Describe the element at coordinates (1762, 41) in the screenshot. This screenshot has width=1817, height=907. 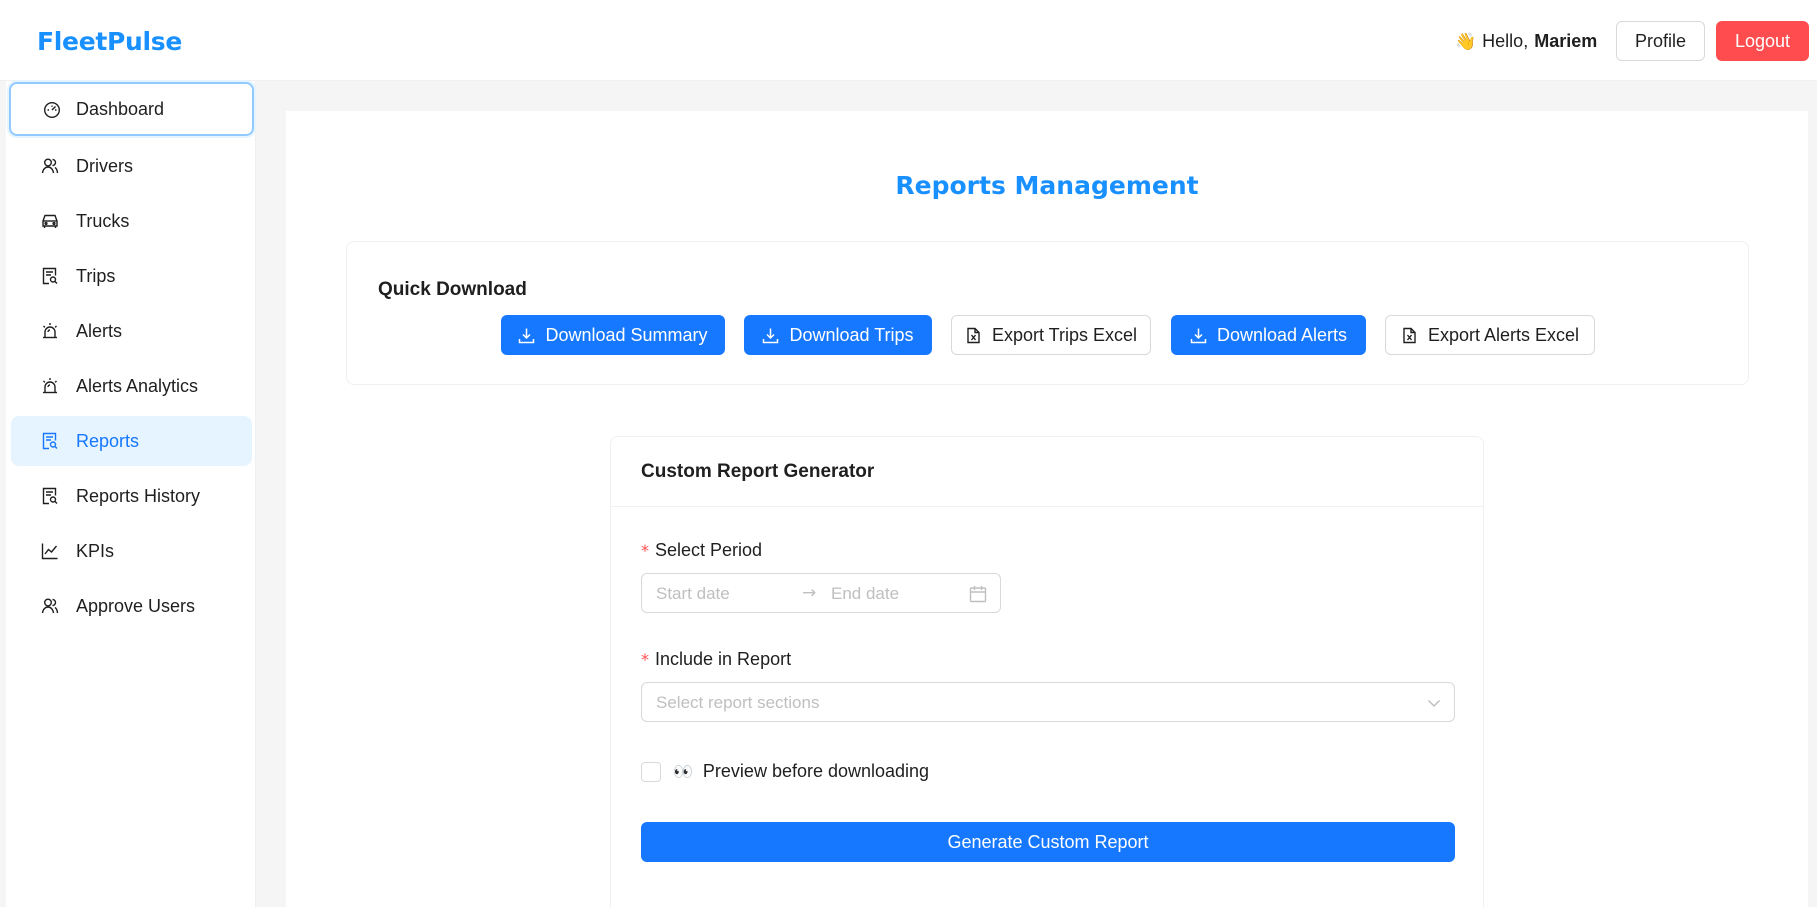
I see `logout-button: Logout` at that location.